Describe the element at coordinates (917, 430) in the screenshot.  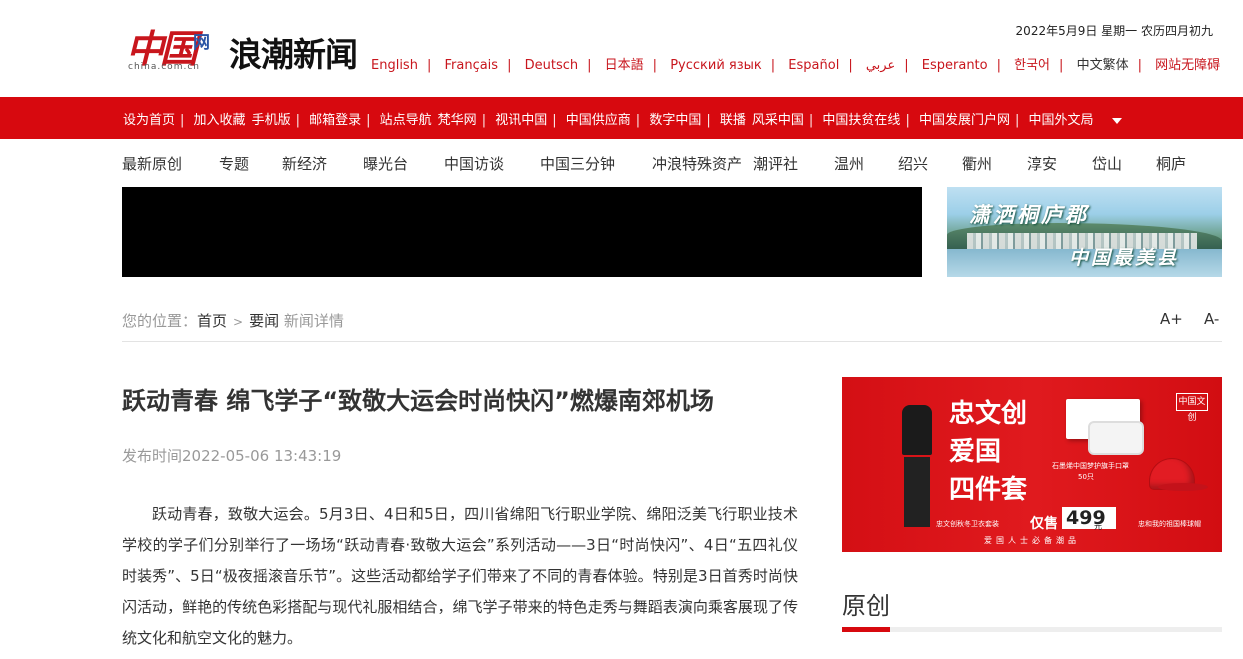
I see `jacket-image` at that location.